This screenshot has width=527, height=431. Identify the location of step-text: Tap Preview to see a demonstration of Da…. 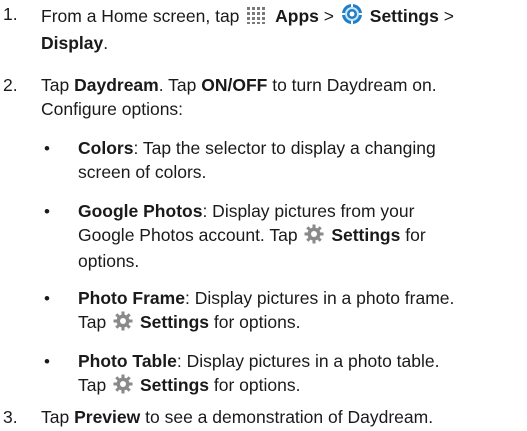
(237, 417).